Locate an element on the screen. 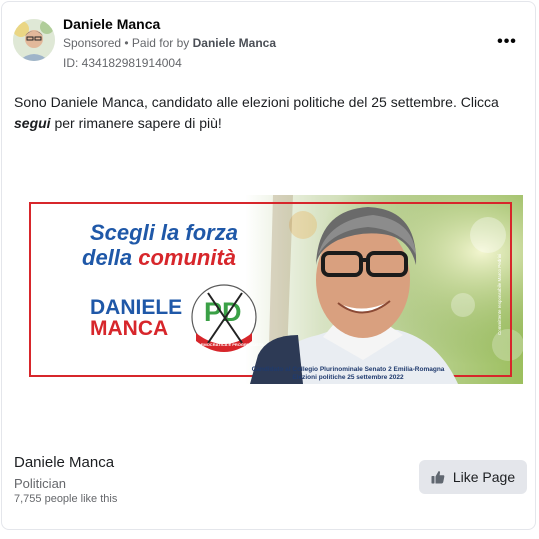  footer-likes-count: 7,755 people like this is located at coordinates (66, 499).